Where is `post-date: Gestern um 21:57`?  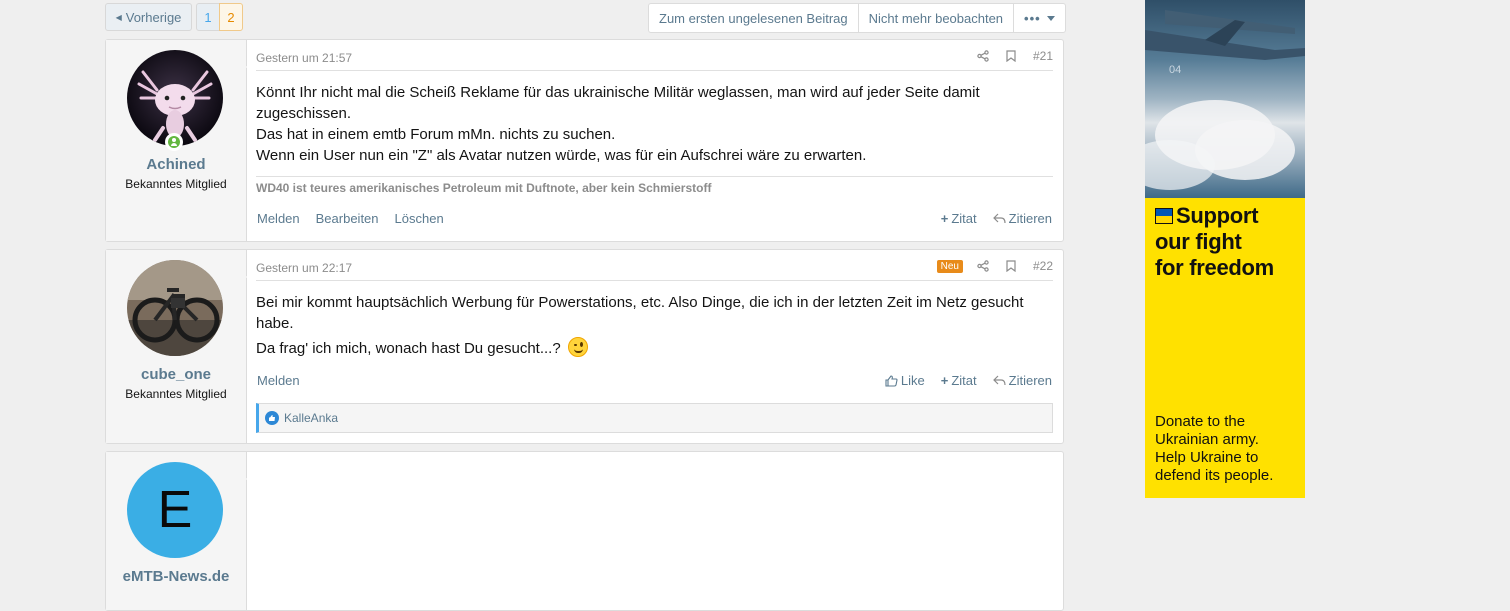
post-date: Gestern um 21:57 is located at coordinates (304, 58).